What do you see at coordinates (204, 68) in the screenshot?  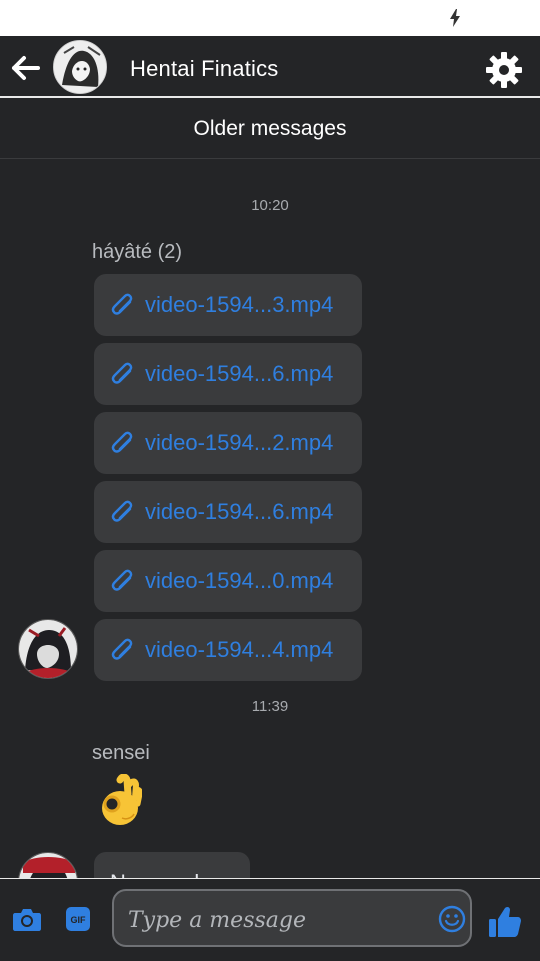 I see `chat-title: Hentai Finatics` at bounding box center [204, 68].